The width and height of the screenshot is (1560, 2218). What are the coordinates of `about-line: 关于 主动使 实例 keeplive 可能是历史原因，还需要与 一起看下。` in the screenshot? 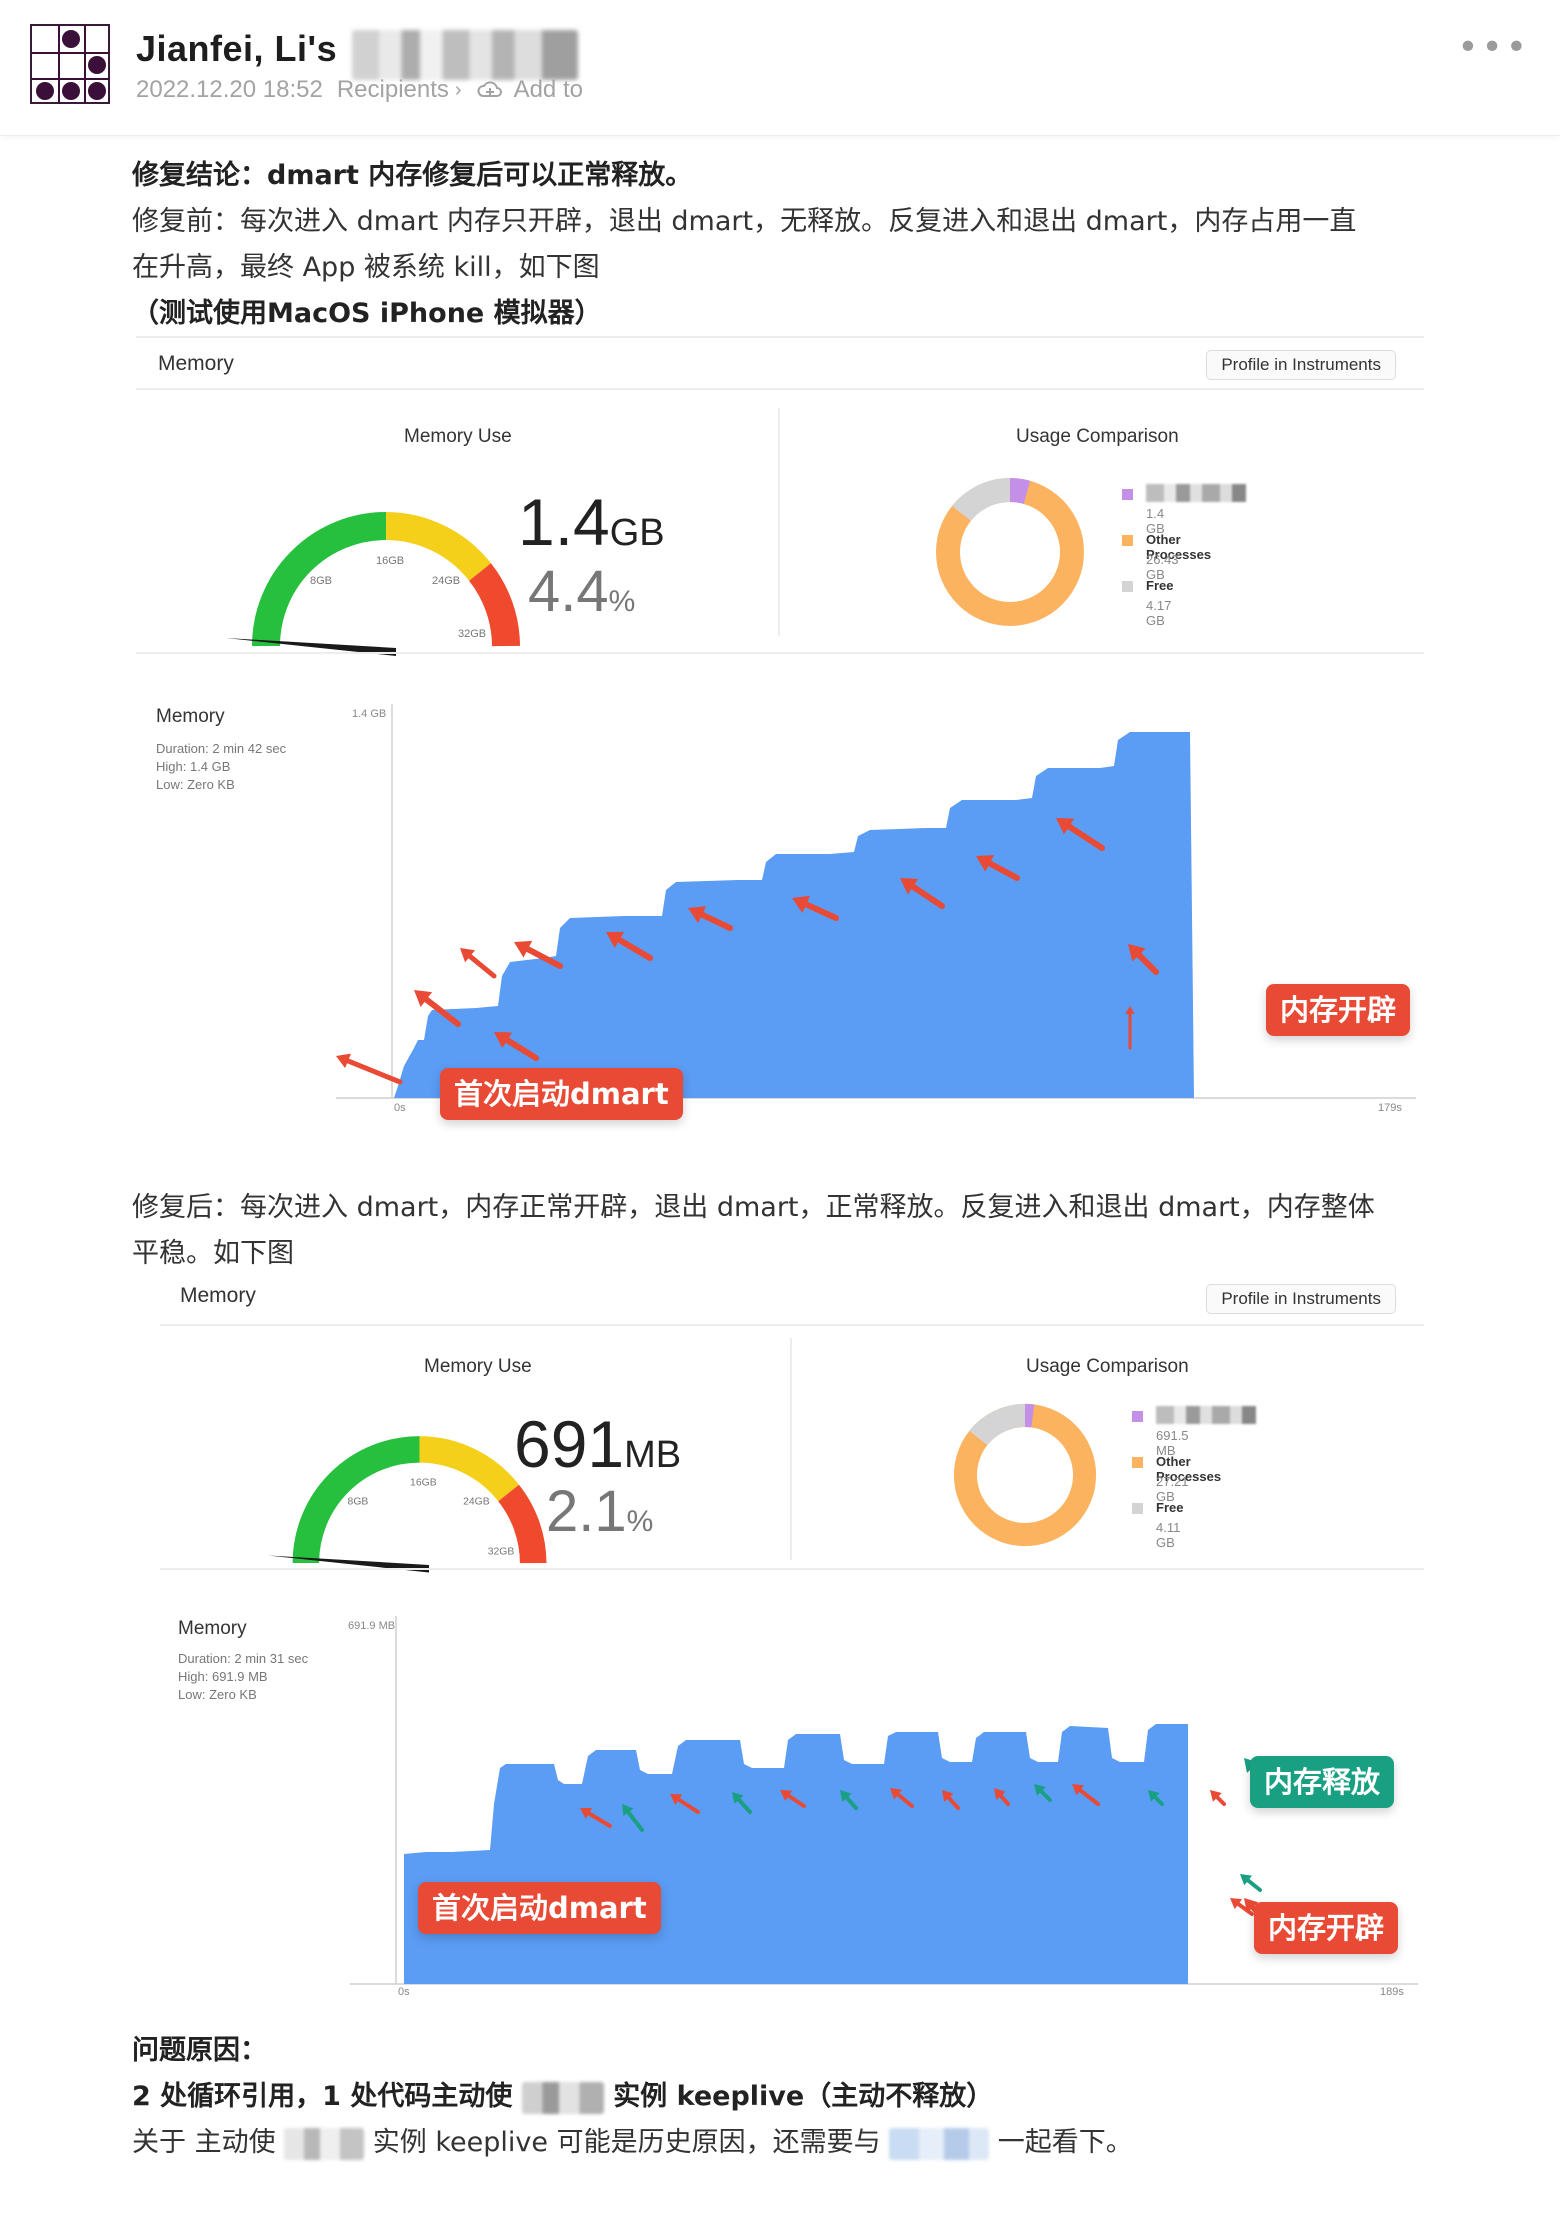 It's located at (632, 2143).